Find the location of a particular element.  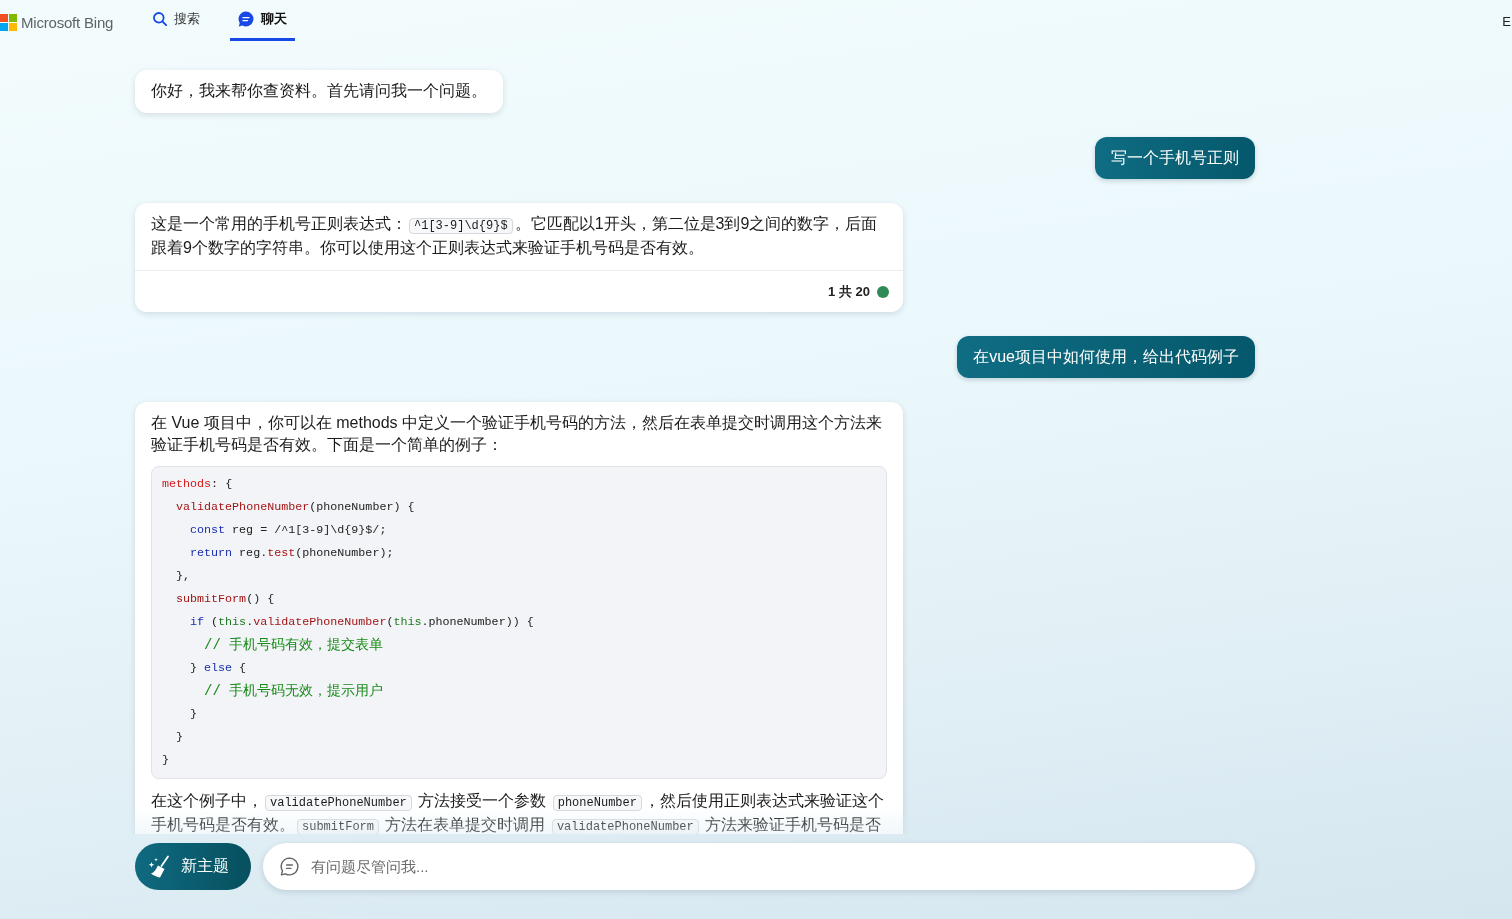

search-icon is located at coordinates (160, 19).